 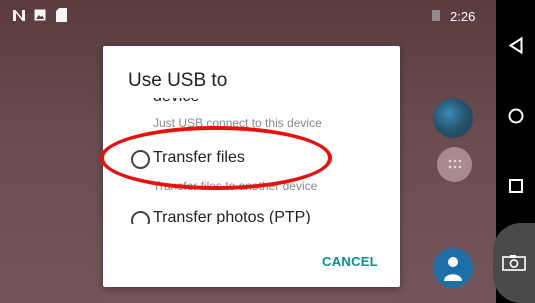 I want to click on clock: 2:26, so click(x=463, y=16).